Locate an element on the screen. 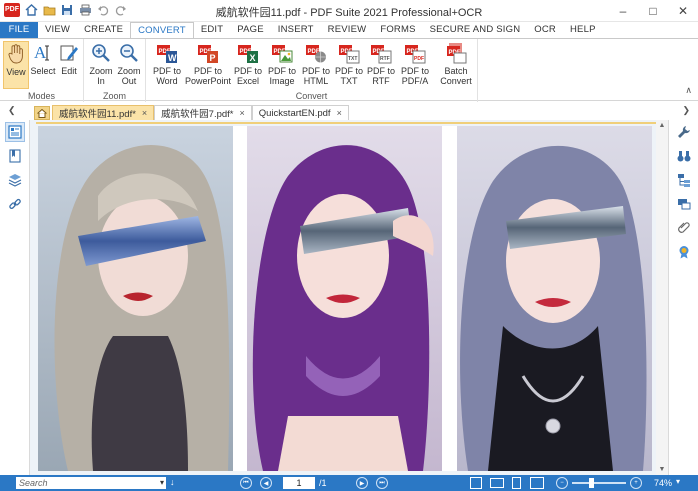 The image size is (698, 491). compare-button is located at coordinates (684, 156).